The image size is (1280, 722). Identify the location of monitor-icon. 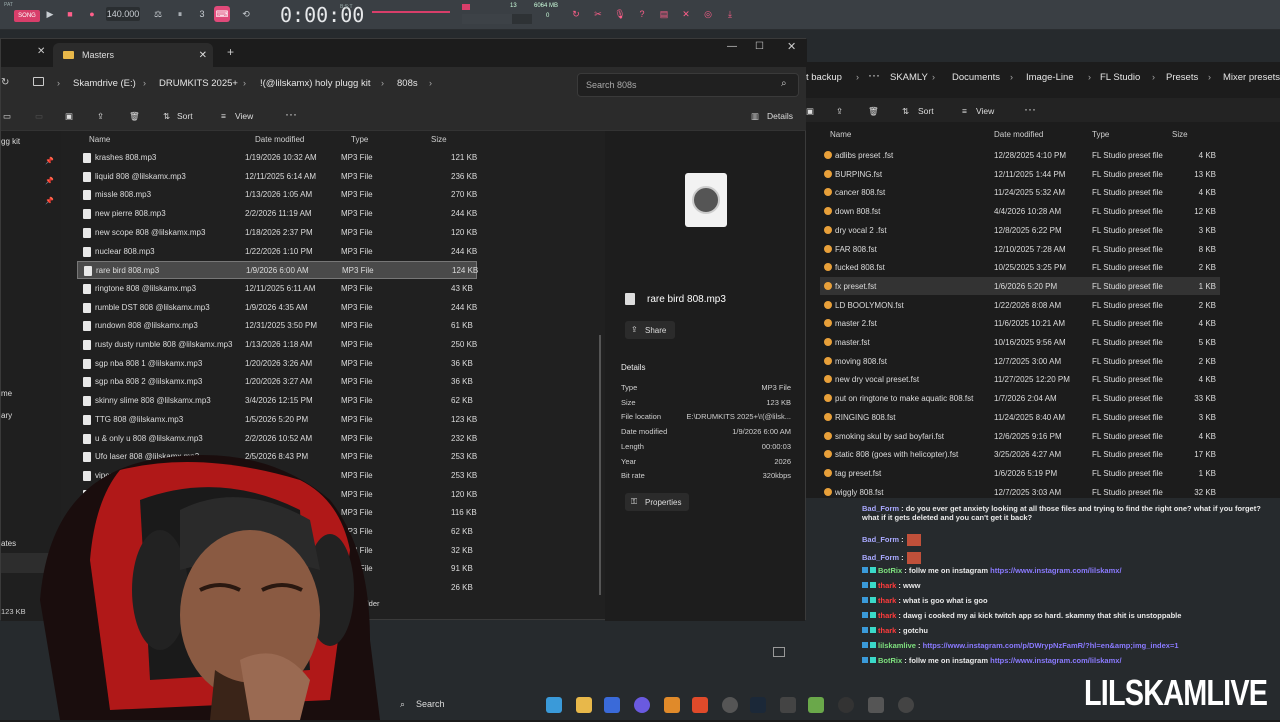
(38, 81).